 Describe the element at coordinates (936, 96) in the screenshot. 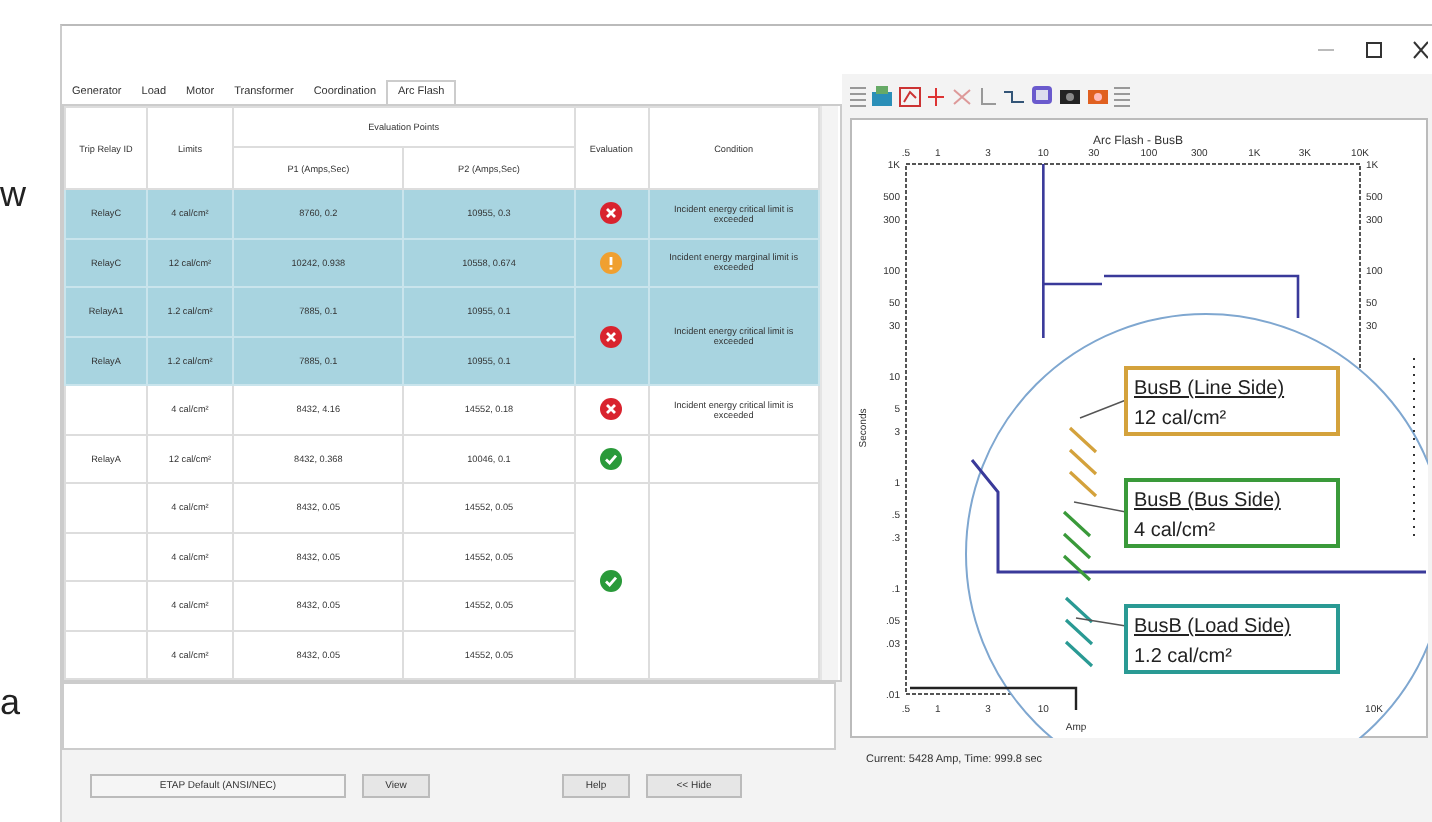

I see `plus-icon` at that location.